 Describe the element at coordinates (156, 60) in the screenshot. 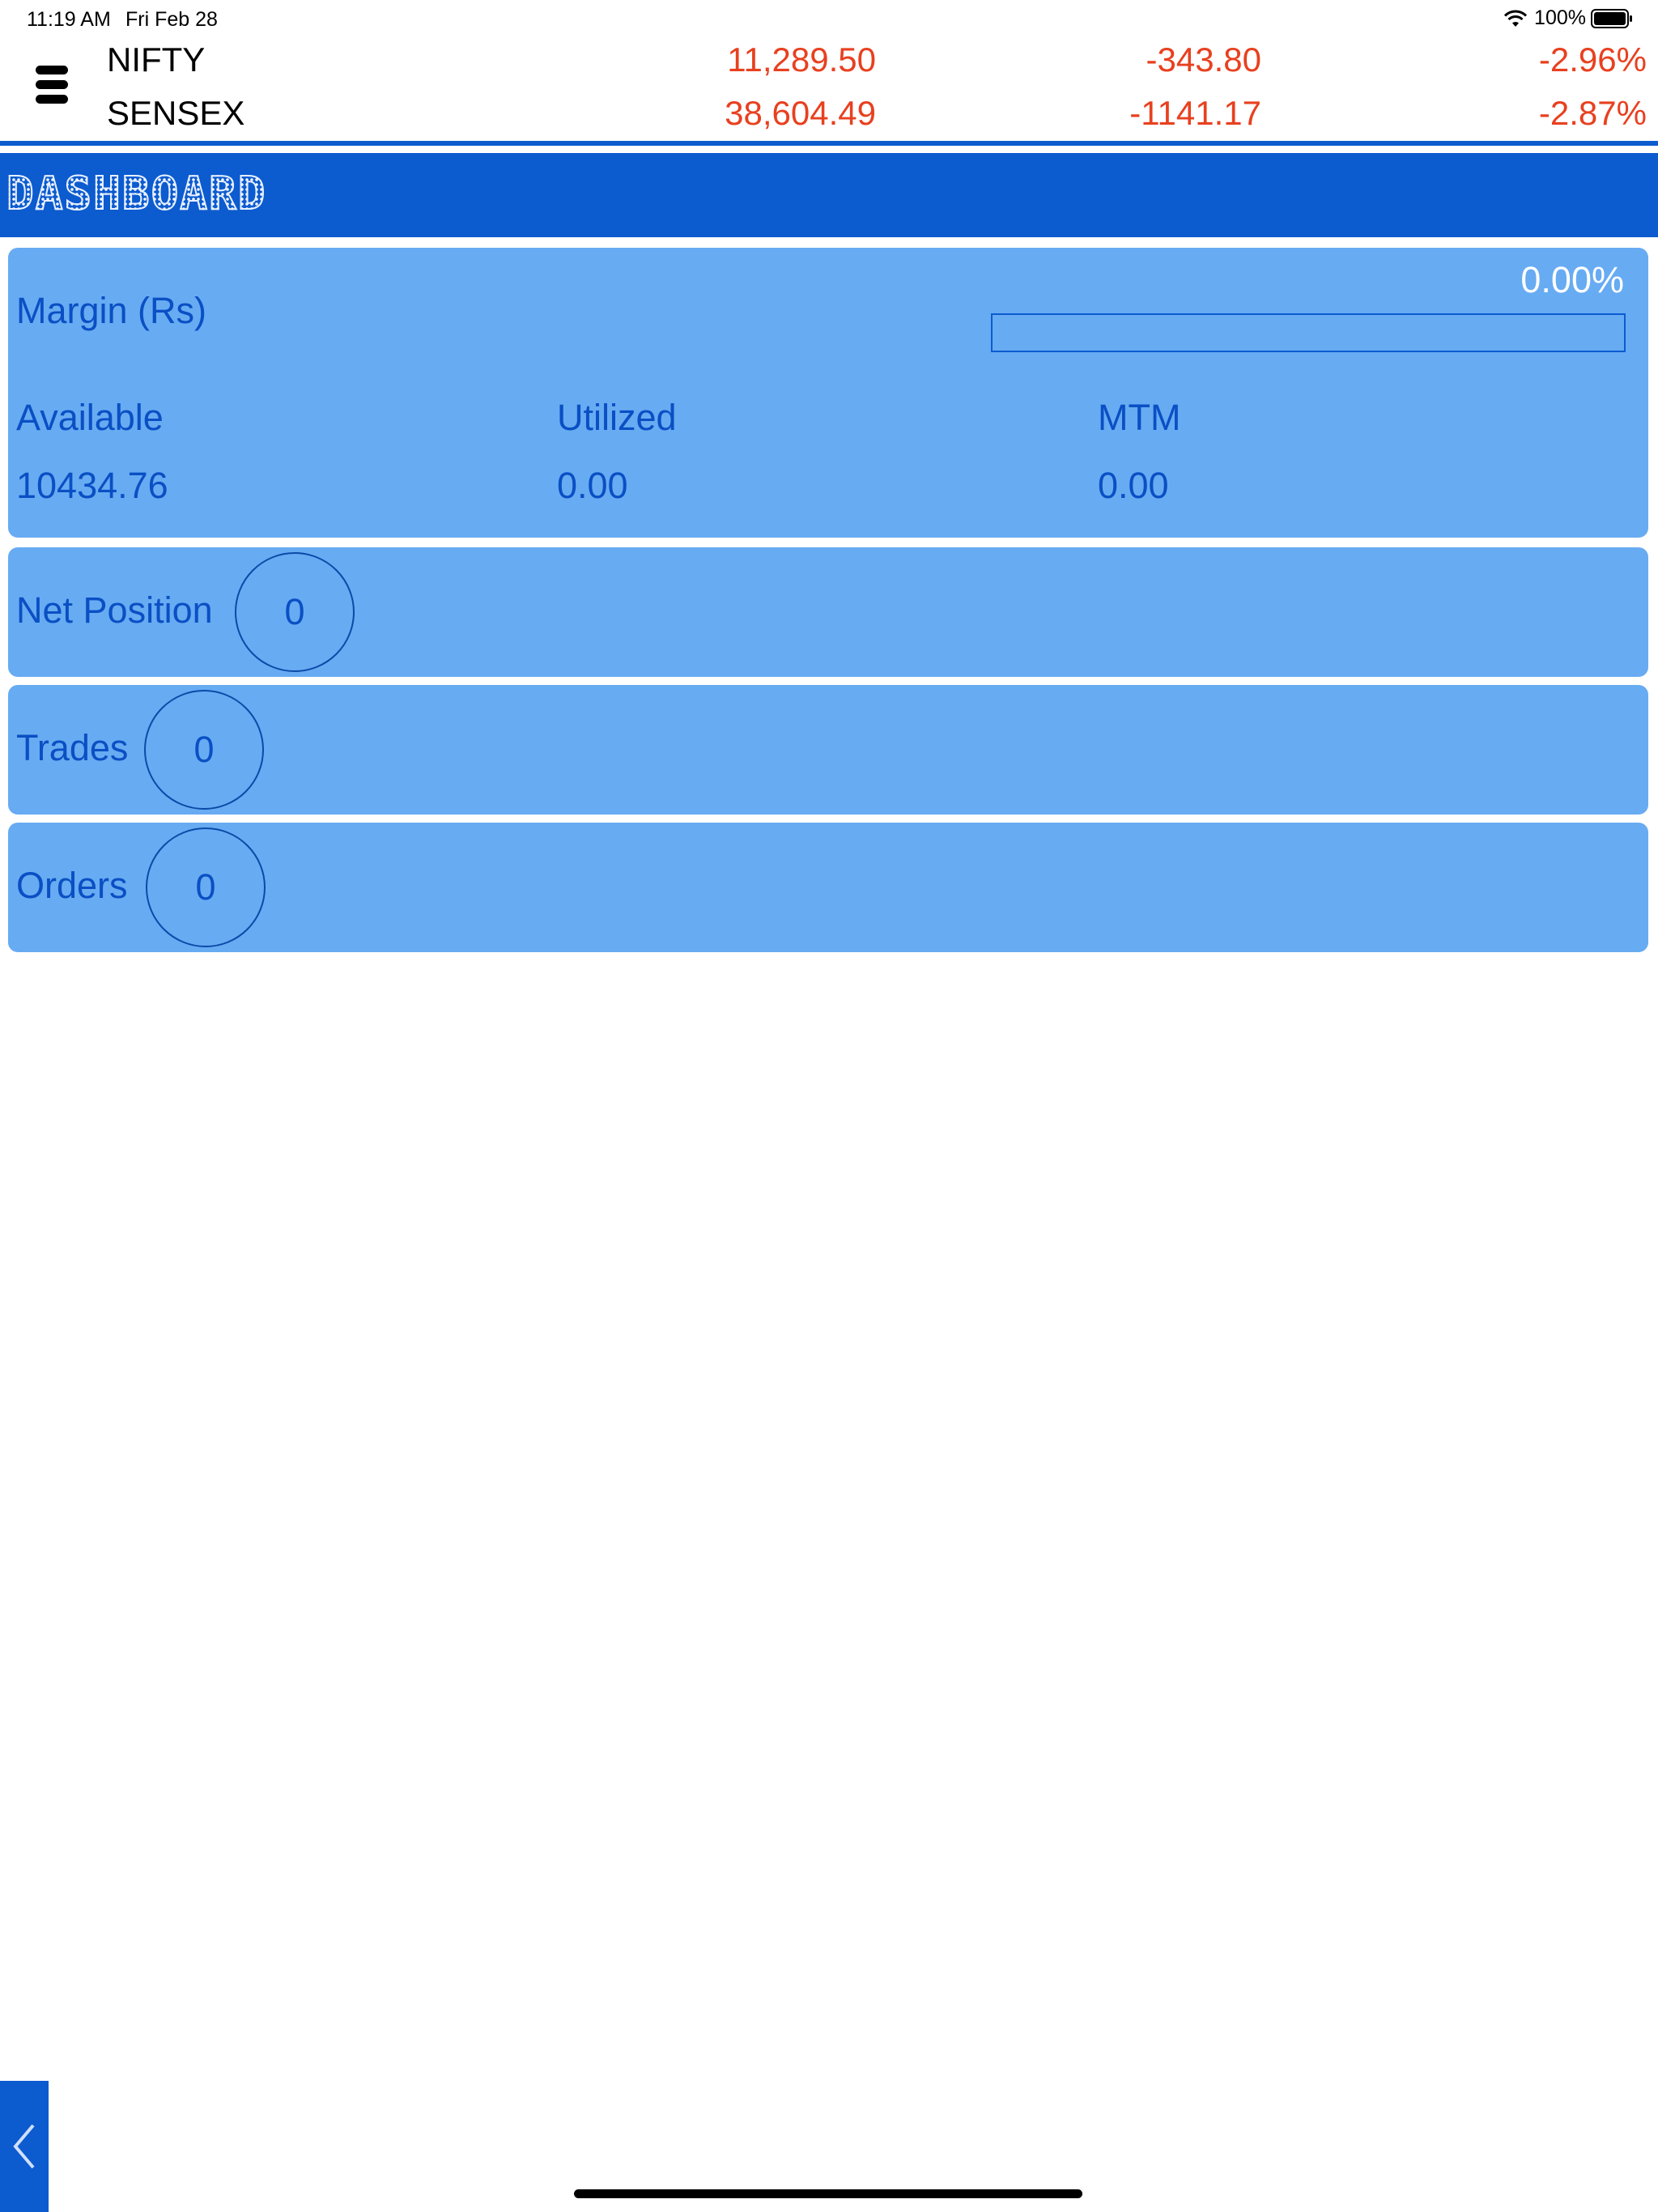

I see `ticker-name: NIFTY` at that location.